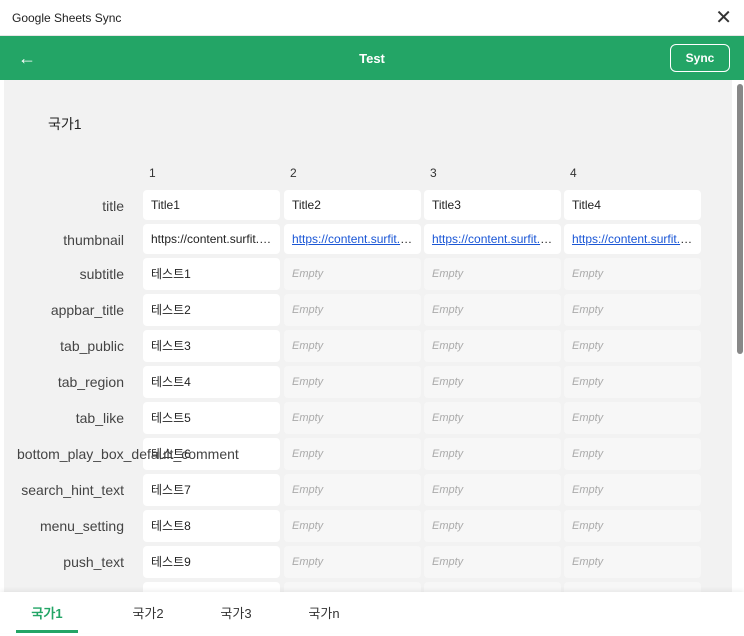  Describe the element at coordinates (92, 346) in the screenshot. I see `row-key-label: tab_public` at that location.